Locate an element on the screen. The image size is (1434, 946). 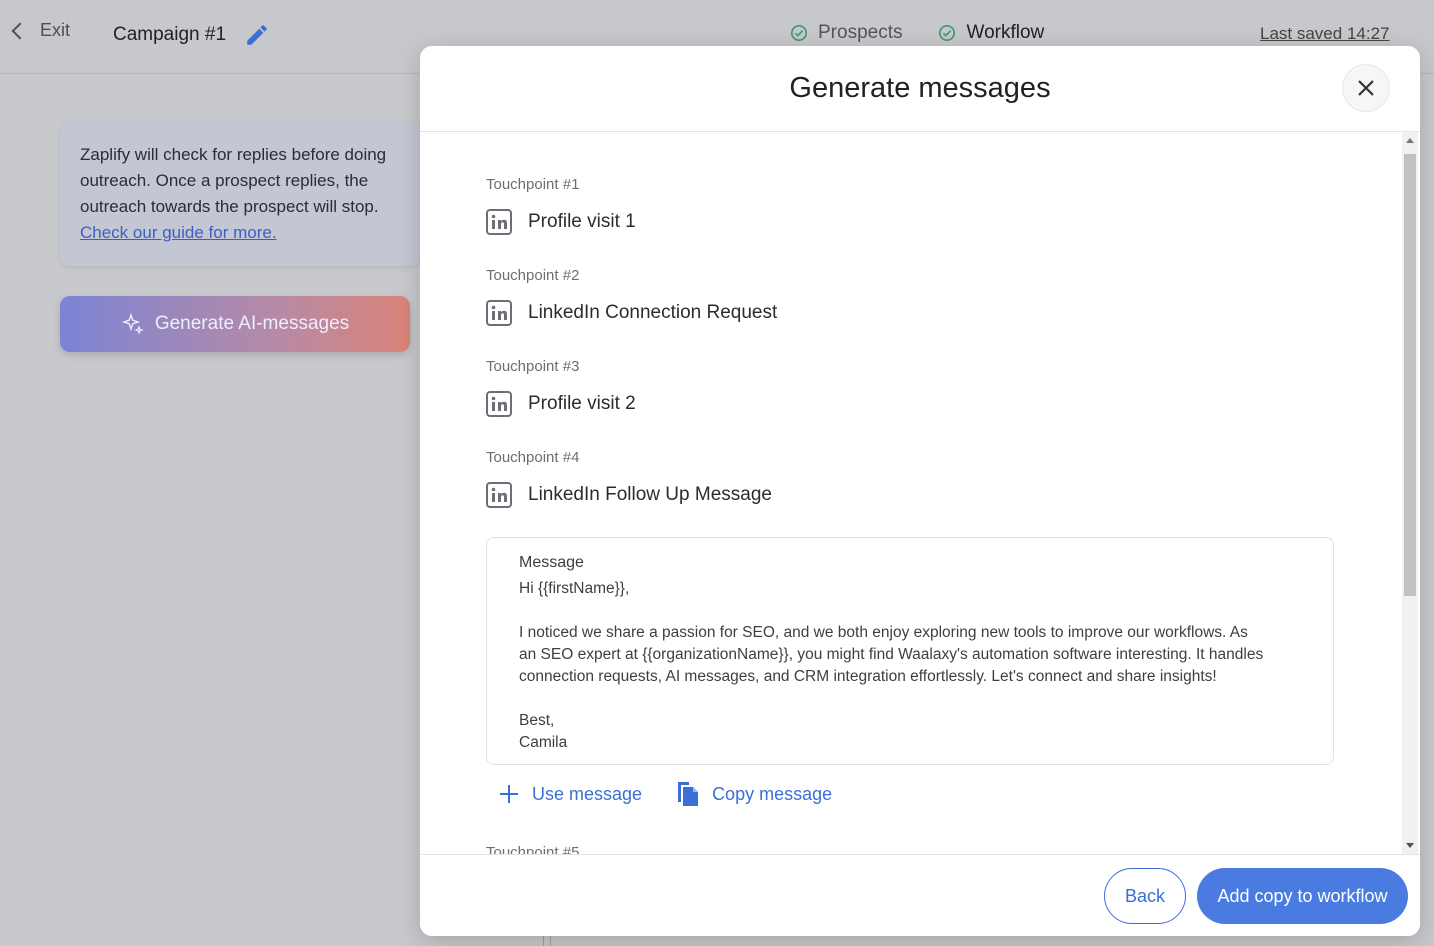
pencil-icon is located at coordinates (257, 35).